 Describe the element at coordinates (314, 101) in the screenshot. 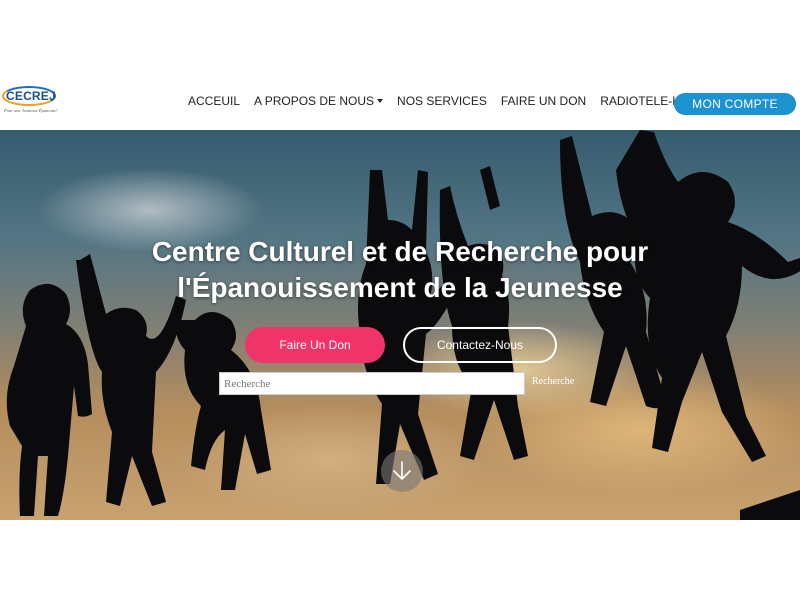

I see `nav-item-label: A PROPOS DE NOUS` at that location.